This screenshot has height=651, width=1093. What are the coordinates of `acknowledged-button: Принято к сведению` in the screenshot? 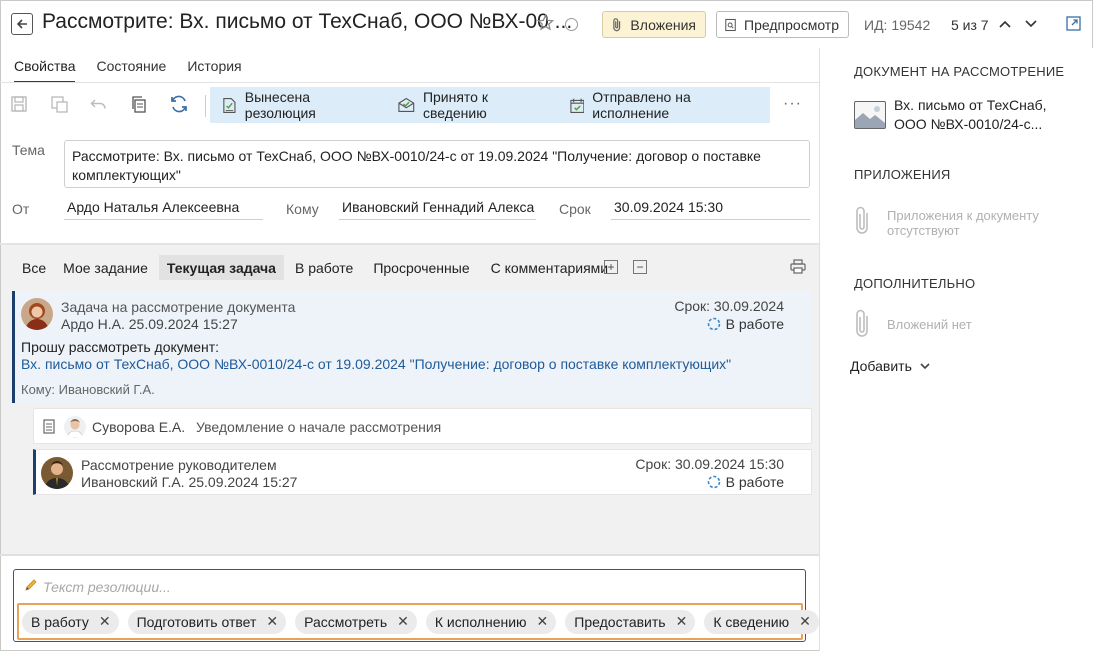 It's located at (471, 105).